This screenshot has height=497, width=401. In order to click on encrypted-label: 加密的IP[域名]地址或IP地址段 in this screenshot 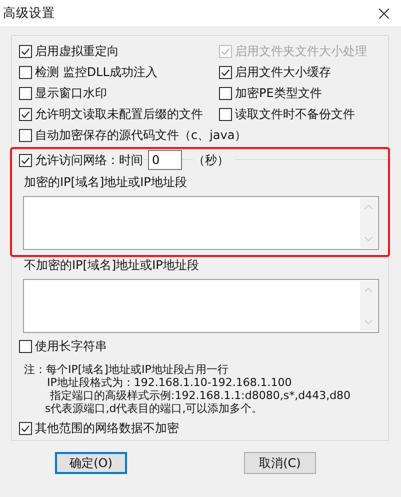, I will do `click(106, 182)`.